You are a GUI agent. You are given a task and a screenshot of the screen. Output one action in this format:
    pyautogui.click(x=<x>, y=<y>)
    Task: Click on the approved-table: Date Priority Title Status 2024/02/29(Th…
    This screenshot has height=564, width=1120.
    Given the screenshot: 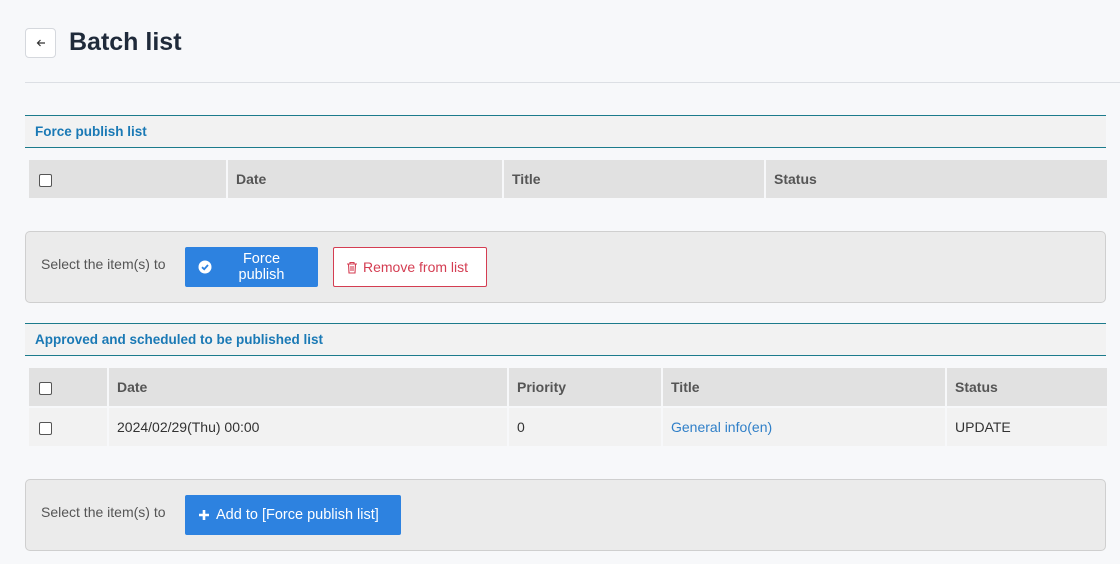 What is the action you would take?
    pyautogui.click(x=568, y=407)
    